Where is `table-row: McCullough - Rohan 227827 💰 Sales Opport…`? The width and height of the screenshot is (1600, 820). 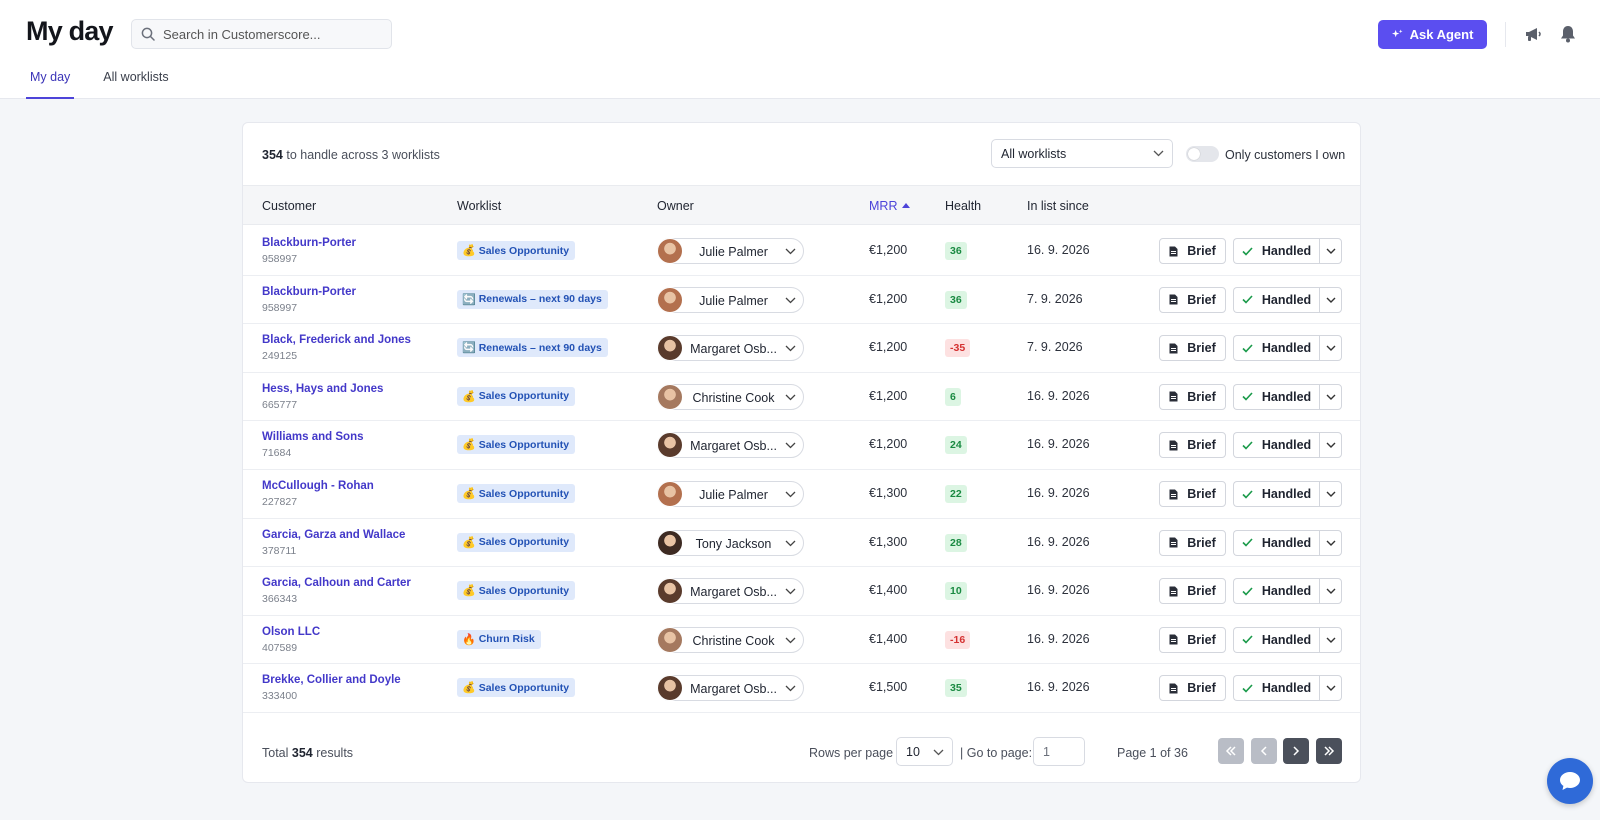
table-row: McCullough - Rohan 227827 💰 Sales Opport… is located at coordinates (801, 494).